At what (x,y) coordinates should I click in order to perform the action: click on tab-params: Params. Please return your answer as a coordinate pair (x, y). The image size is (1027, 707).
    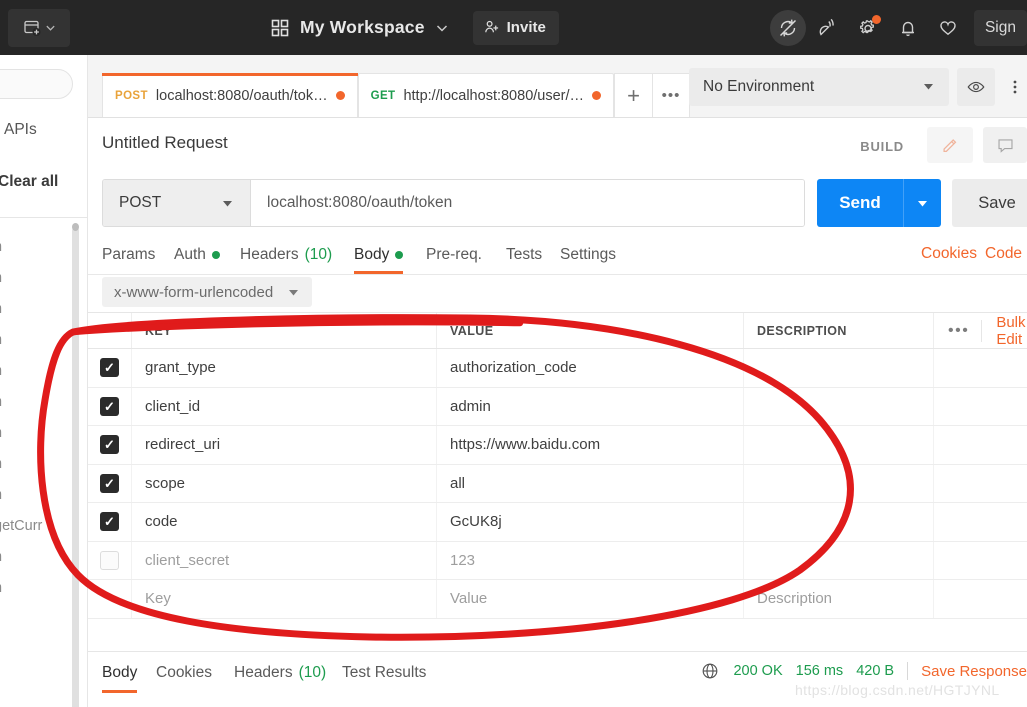
    Looking at the image, I should click on (128, 254).